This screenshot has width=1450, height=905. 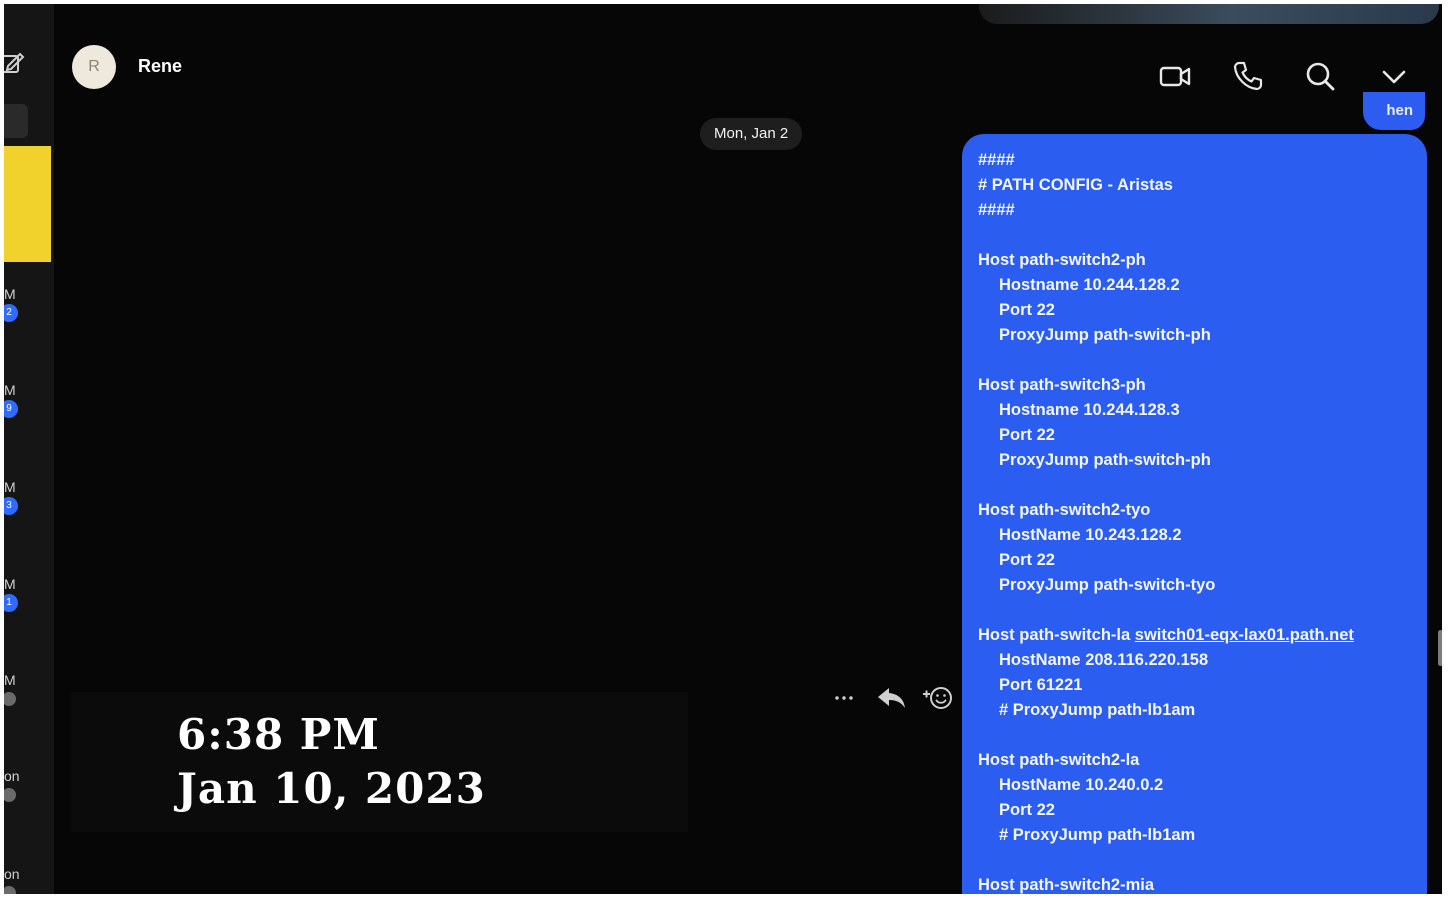 I want to click on message-line: Host path-switch2-mia, so click(x=1066, y=885).